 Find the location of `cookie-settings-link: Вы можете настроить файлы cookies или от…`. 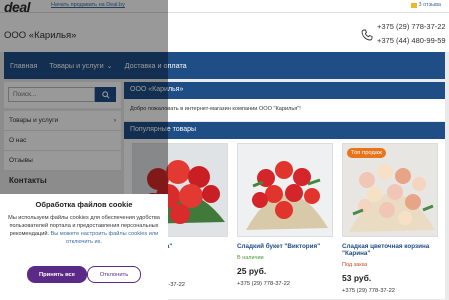

cookie-settings-link: Вы можете настроить файлы cookies или от… is located at coordinates (105, 238).